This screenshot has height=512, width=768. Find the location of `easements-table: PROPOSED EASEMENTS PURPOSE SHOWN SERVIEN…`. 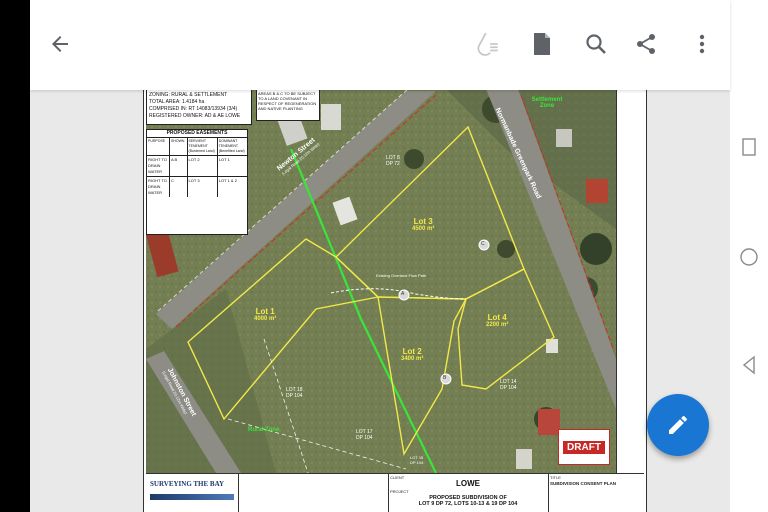

easements-table: PROPOSED EASEMENTS PURPOSE SHOWN SERVIEN… is located at coordinates (197, 182).